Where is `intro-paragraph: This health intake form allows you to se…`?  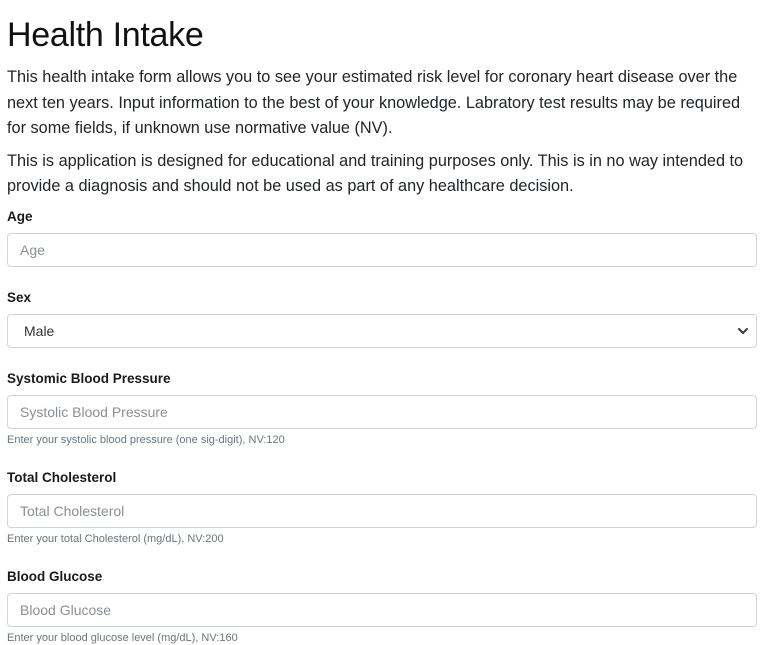
intro-paragraph: This health intake form allows you to se… is located at coordinates (374, 102).